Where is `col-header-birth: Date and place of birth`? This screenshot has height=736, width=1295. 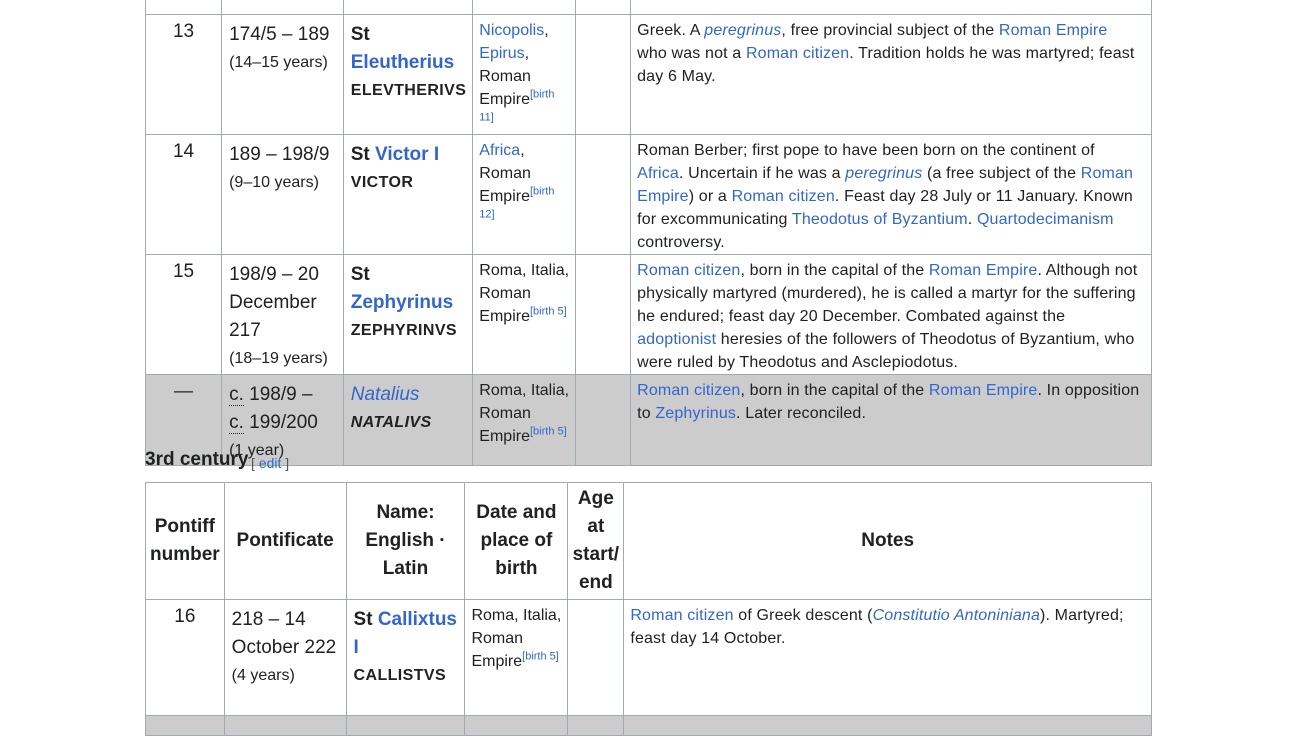
col-header-birth: Date and place of birth is located at coordinates (516, 541).